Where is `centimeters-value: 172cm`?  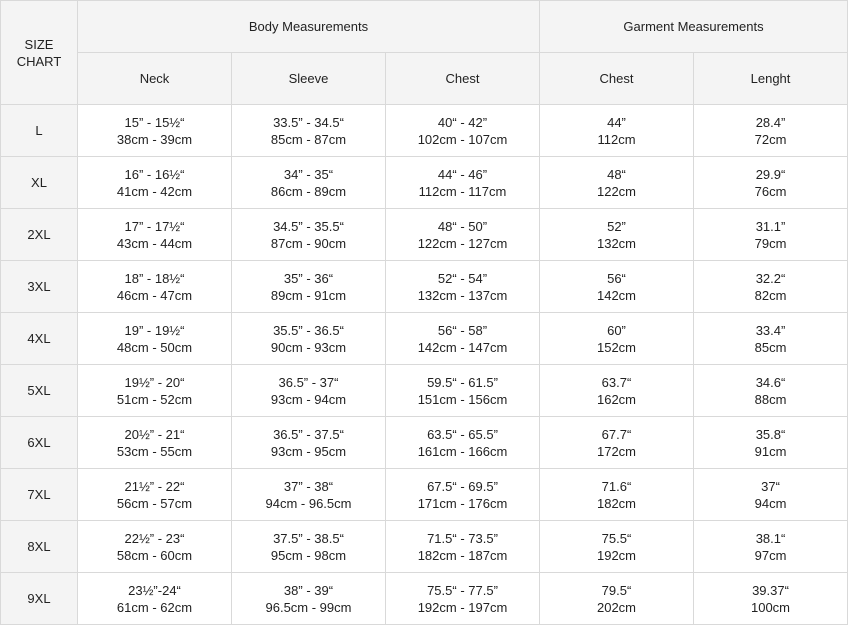
centimeters-value: 172cm is located at coordinates (616, 451).